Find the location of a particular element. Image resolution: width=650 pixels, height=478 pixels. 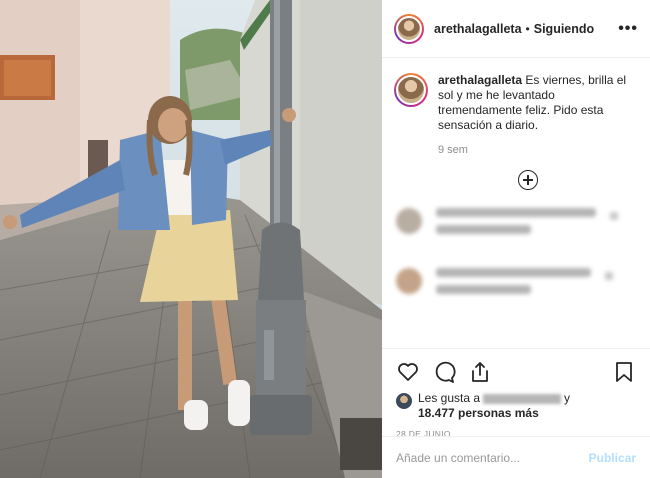

blurred-liker-name is located at coordinates (522, 398).